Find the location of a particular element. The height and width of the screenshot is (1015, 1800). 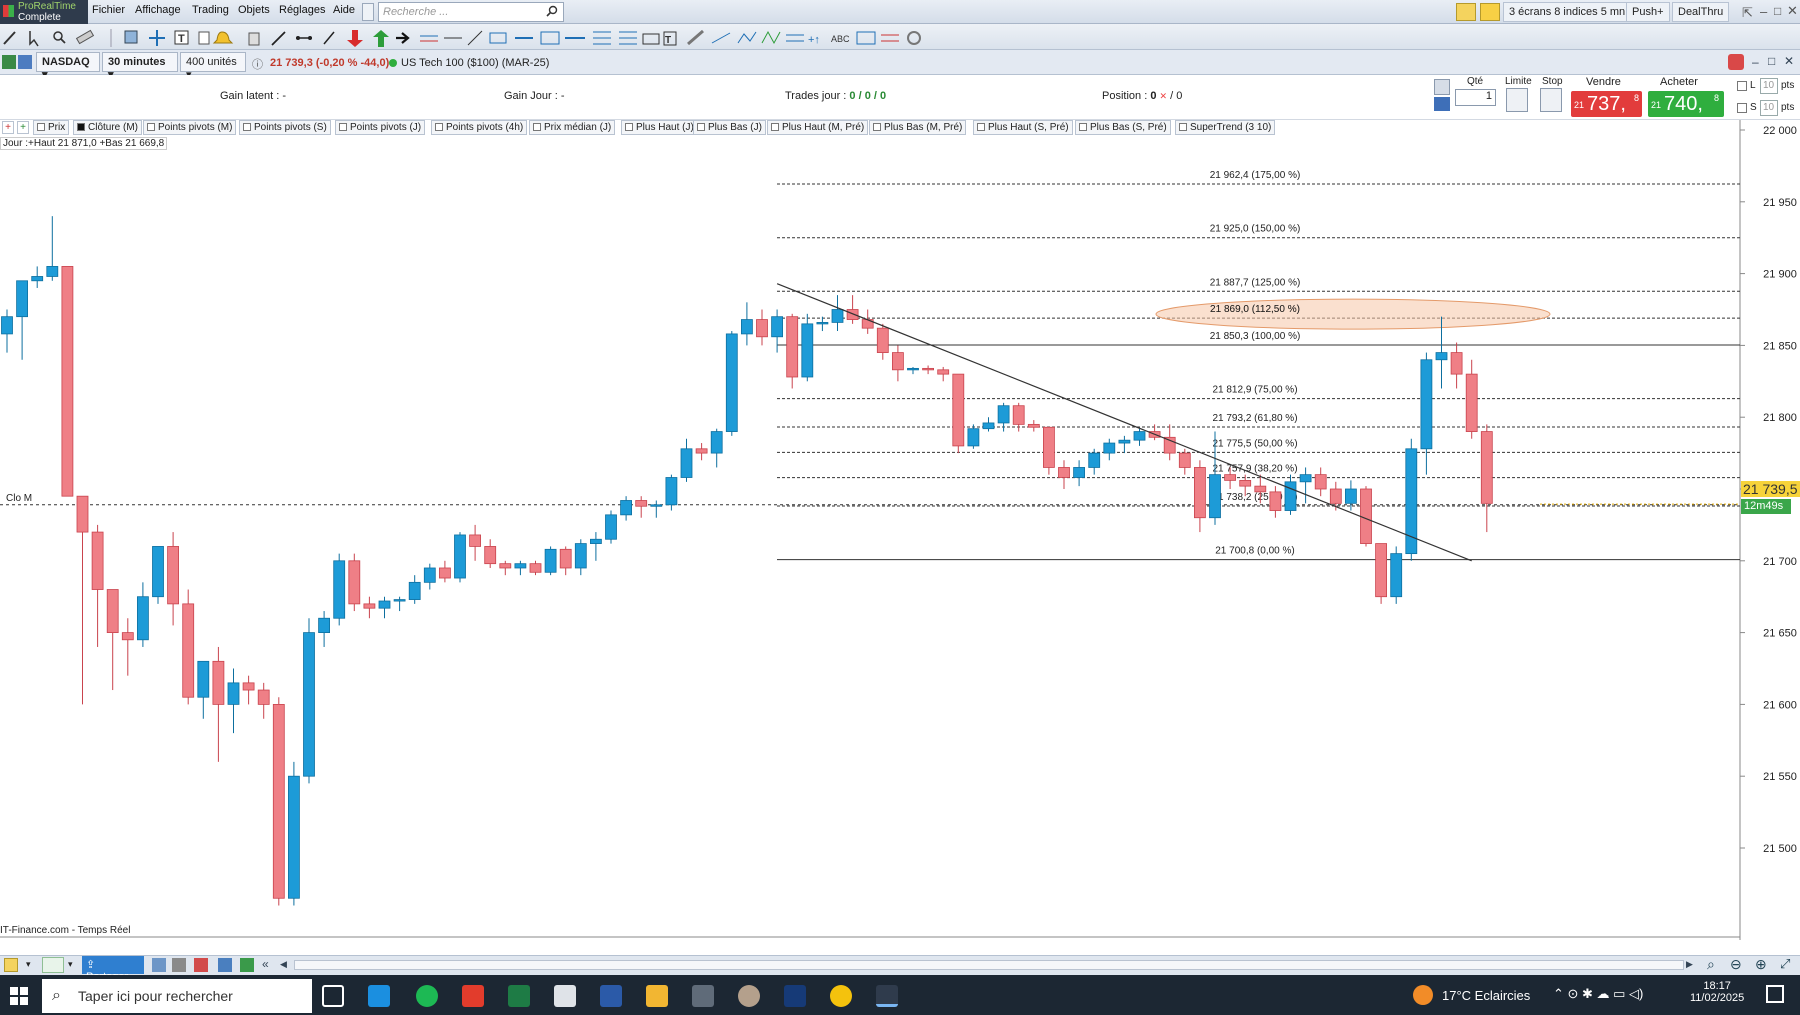

scroll-left-icon: ◀ is located at coordinates (283, 964).